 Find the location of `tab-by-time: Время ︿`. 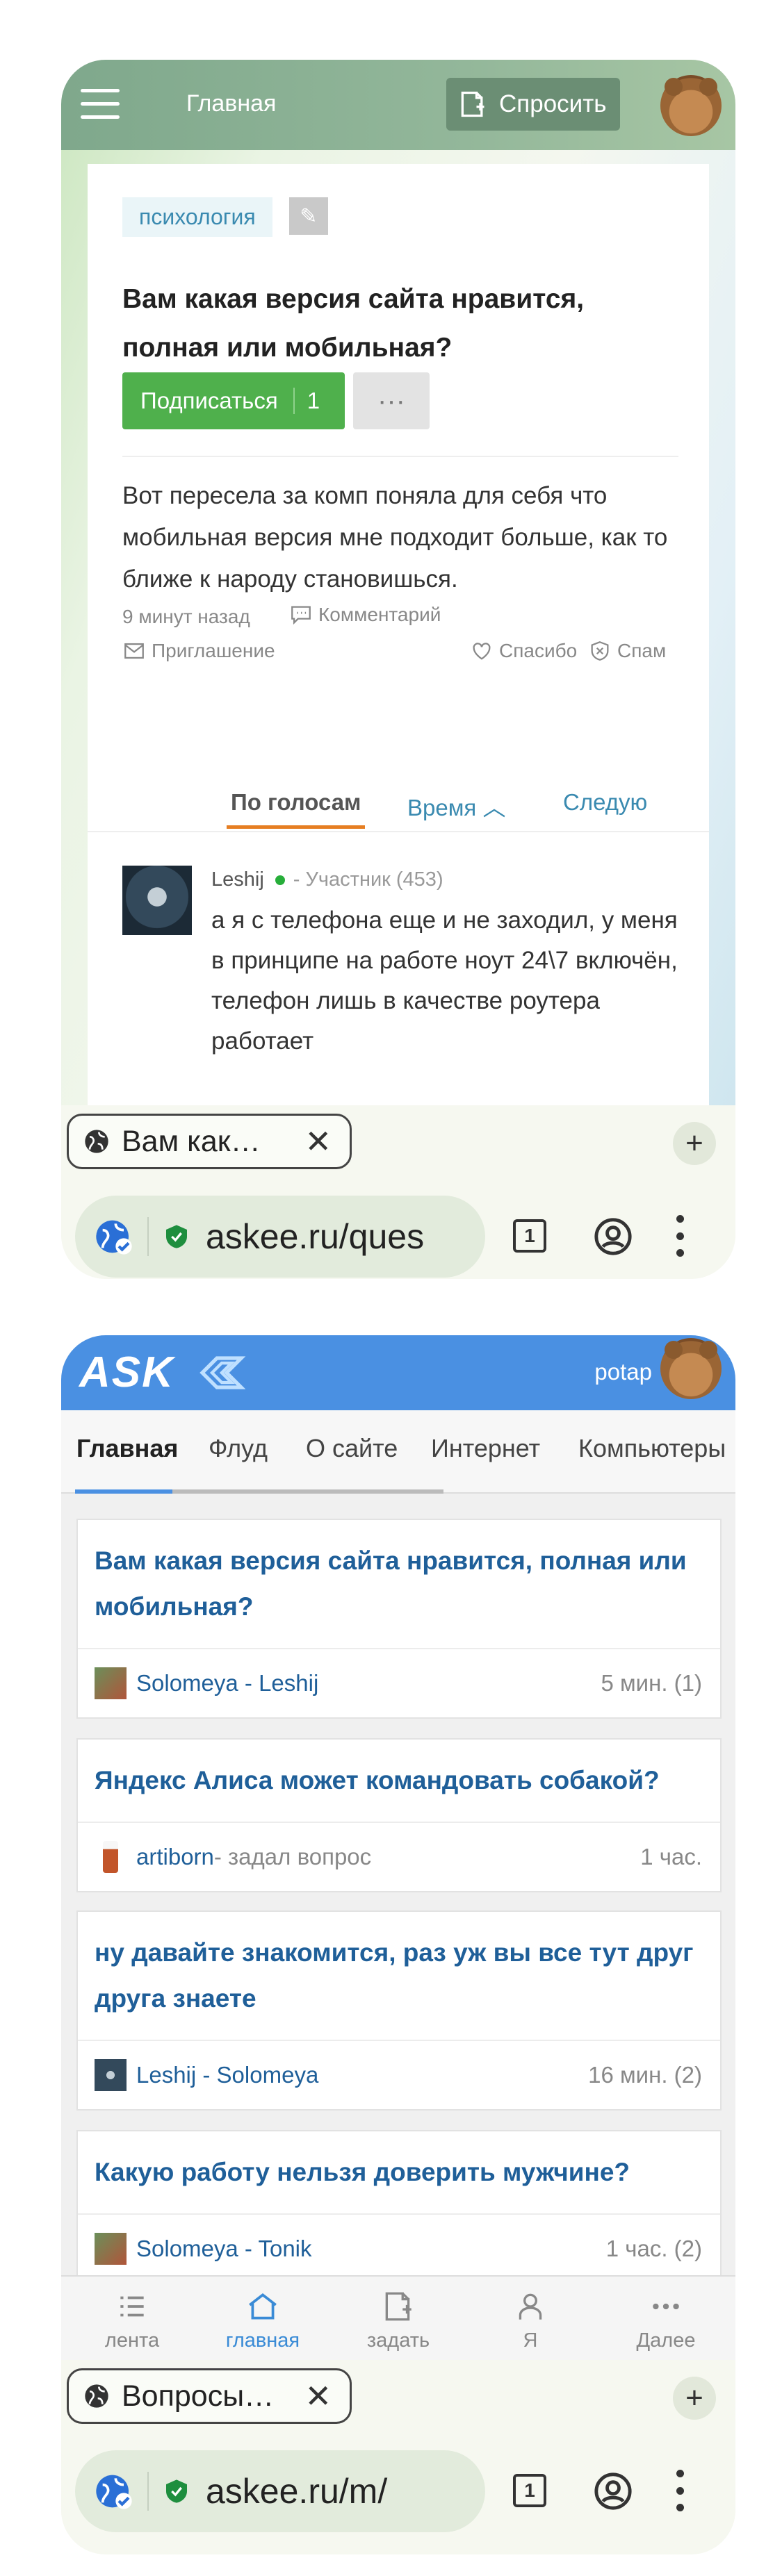

tab-by-time: Время ︿ is located at coordinates (456, 806).